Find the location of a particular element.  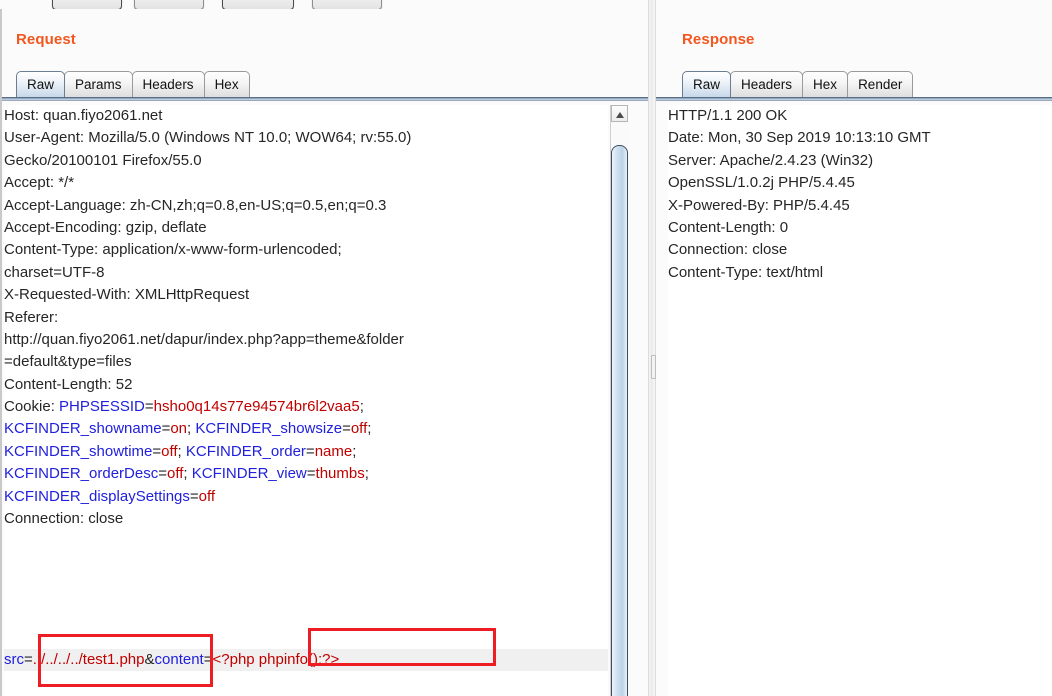

toolbar-strip is located at coordinates (526, 4).